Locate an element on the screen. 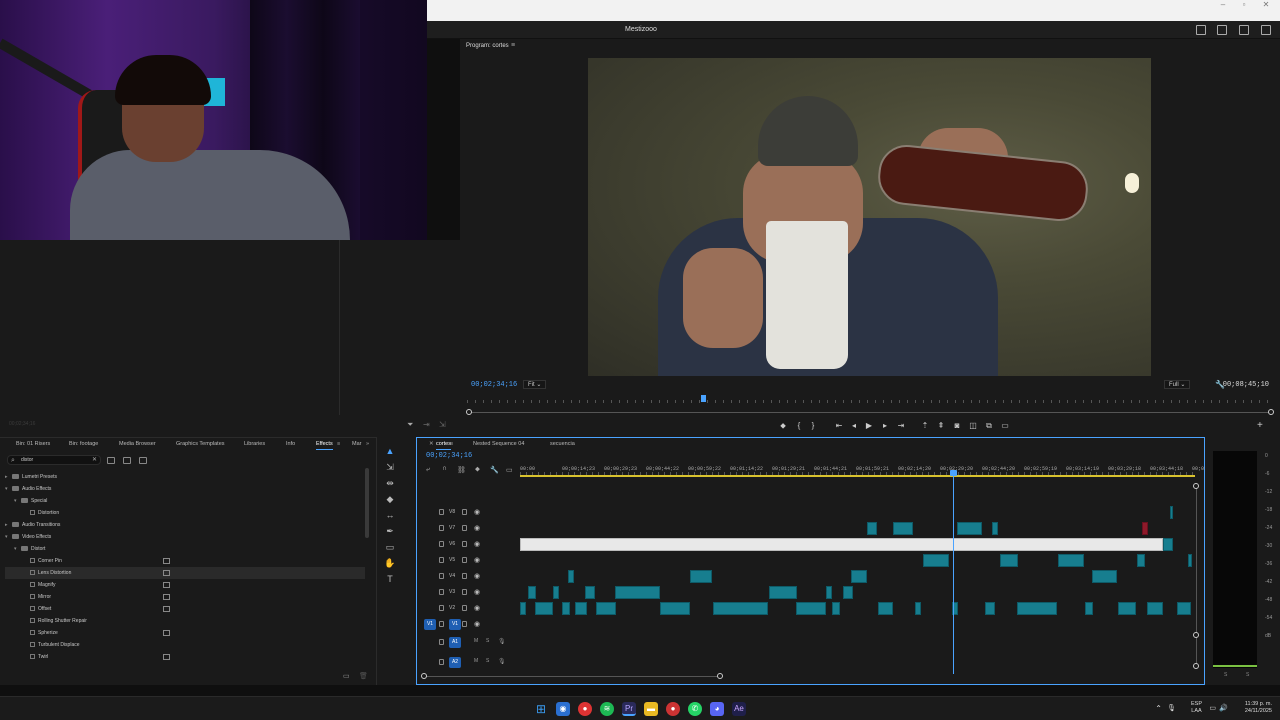 The width and height of the screenshot is (1280, 720). volume-icon: 🔊 is located at coordinates (1223, 708).